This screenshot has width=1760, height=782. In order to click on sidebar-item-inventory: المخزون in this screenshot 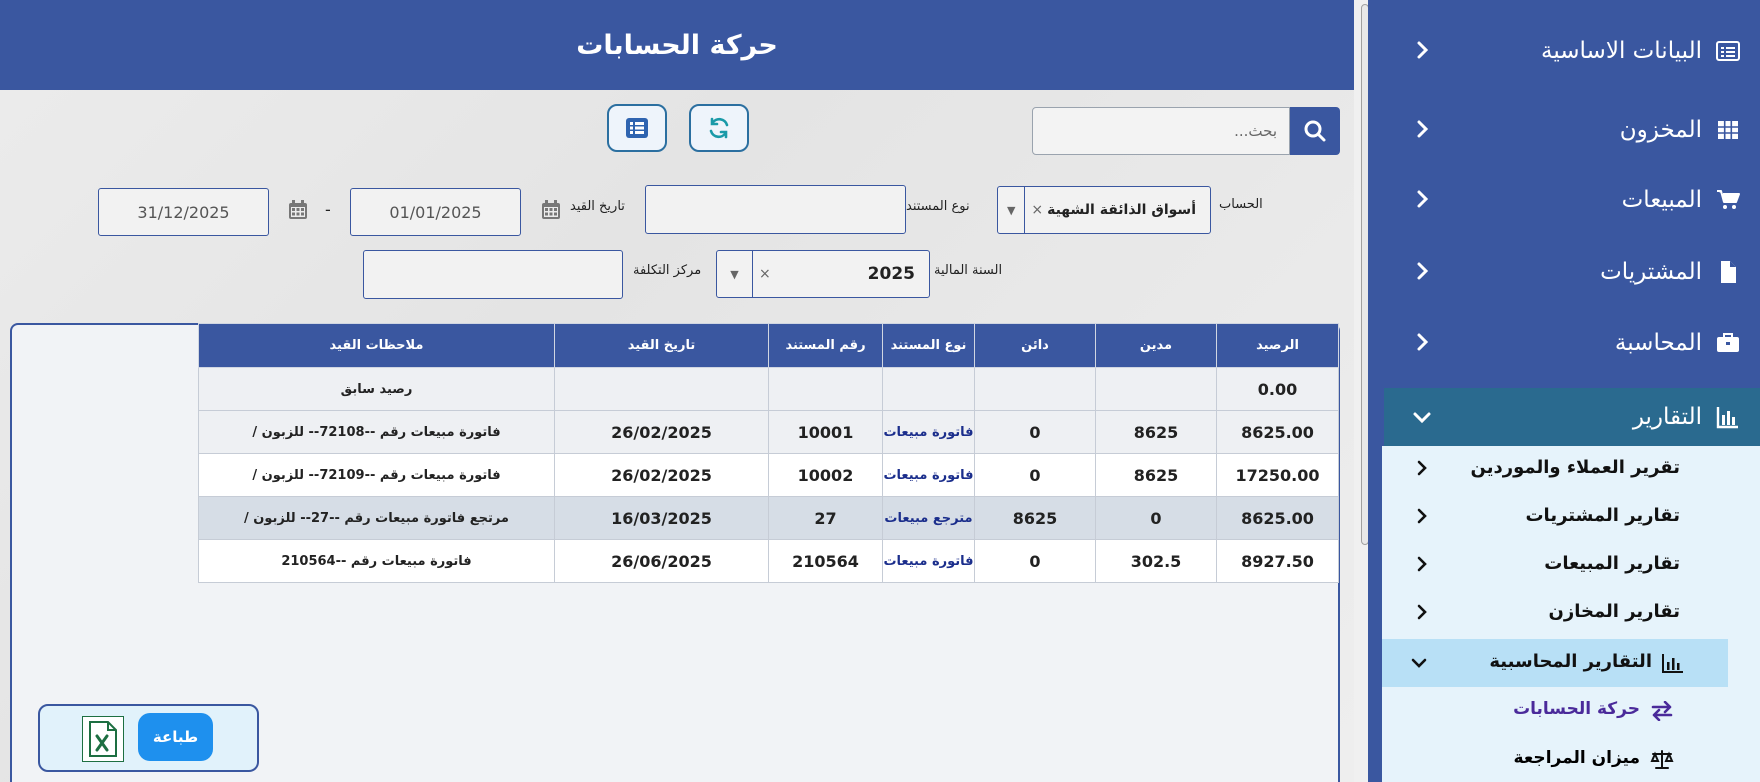, I will do `click(1564, 130)`.